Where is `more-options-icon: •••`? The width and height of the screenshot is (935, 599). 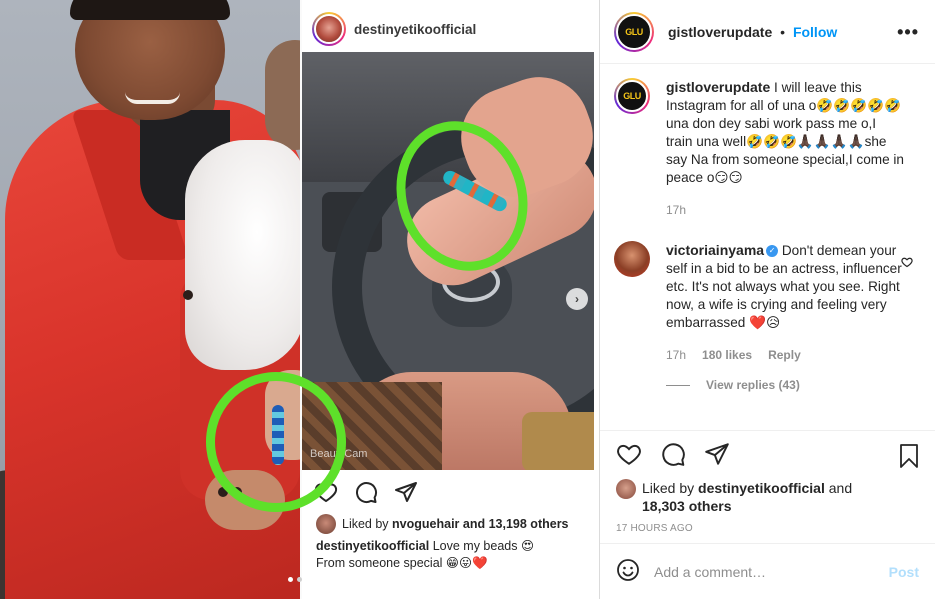 more-options-icon: ••• is located at coordinates (908, 32).